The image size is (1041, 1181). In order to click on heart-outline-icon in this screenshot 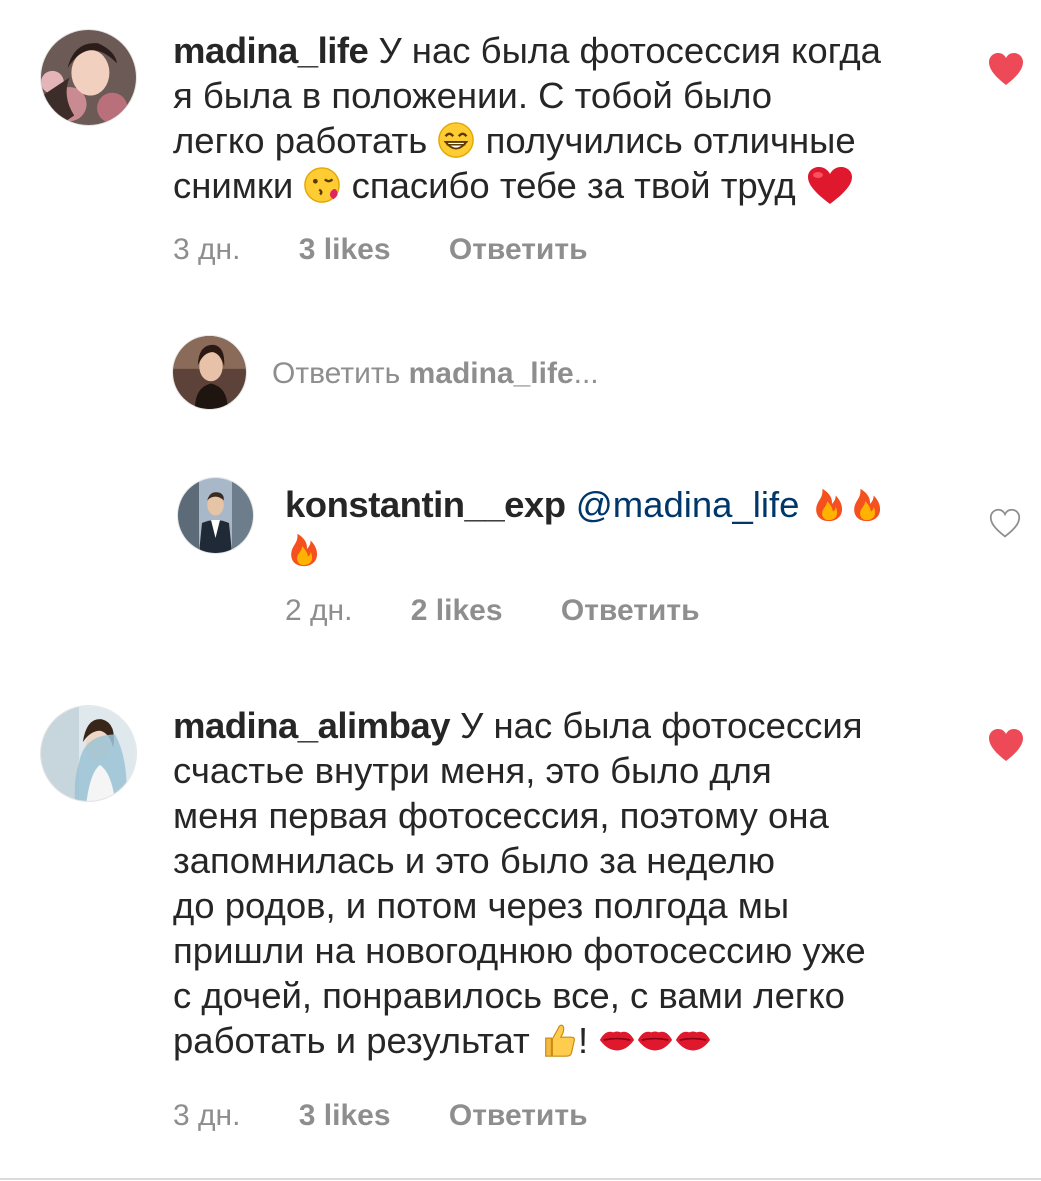, I will do `click(1005, 523)`.